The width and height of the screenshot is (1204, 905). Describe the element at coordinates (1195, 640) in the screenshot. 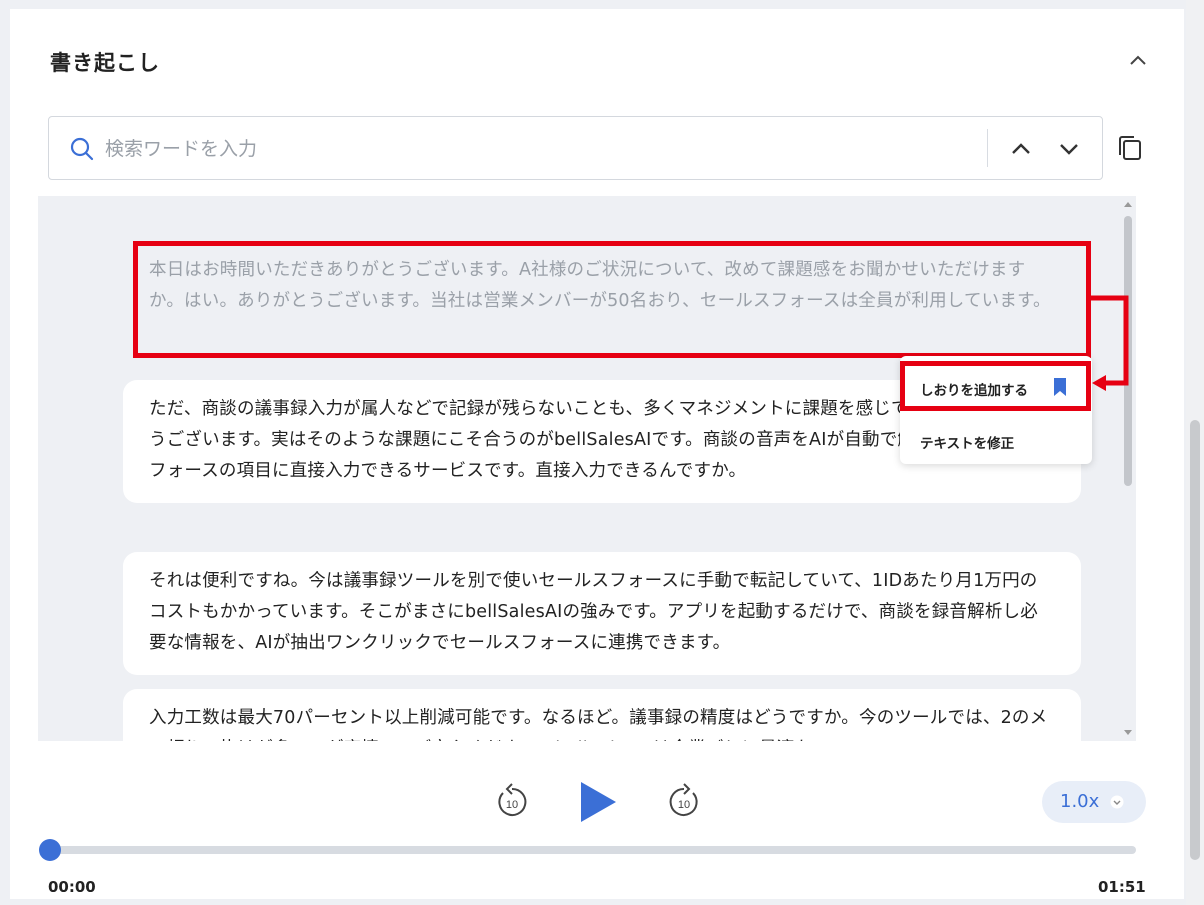

I see `page-scroll-thumb` at that location.